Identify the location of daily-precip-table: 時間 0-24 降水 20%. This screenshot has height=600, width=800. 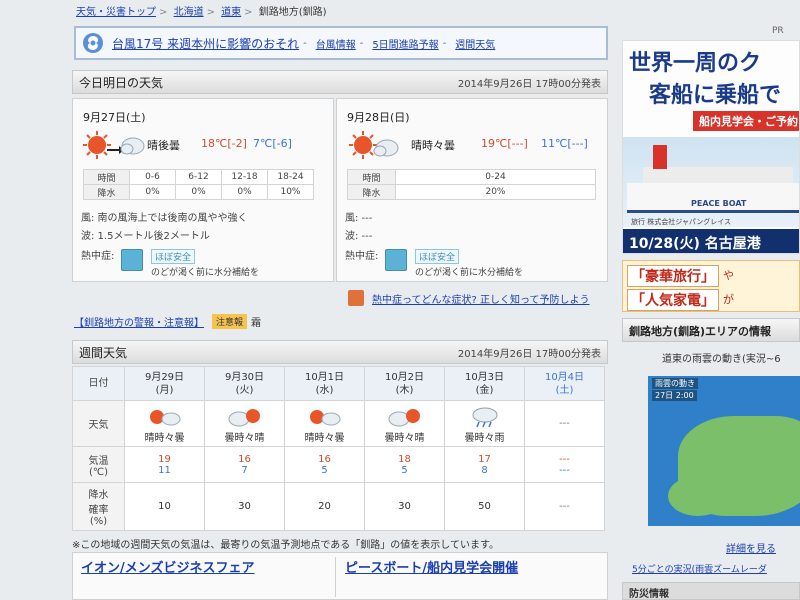
(471, 184).